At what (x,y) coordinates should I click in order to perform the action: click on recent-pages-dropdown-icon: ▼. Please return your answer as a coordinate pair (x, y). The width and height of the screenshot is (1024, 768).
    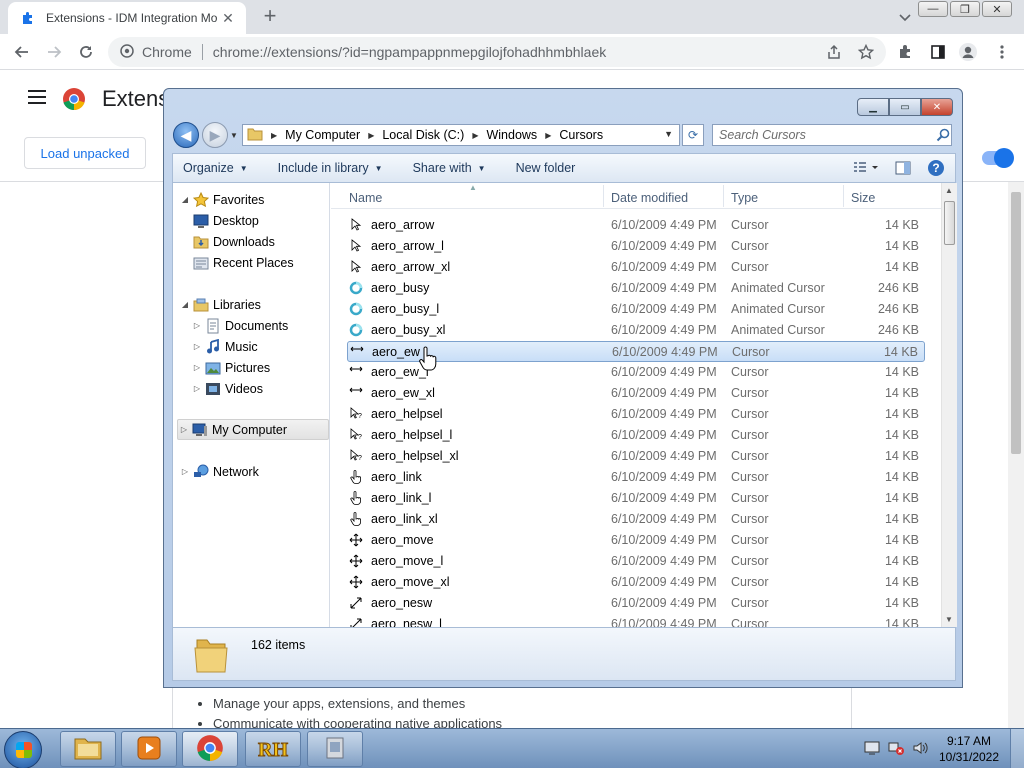
    Looking at the image, I should click on (234, 135).